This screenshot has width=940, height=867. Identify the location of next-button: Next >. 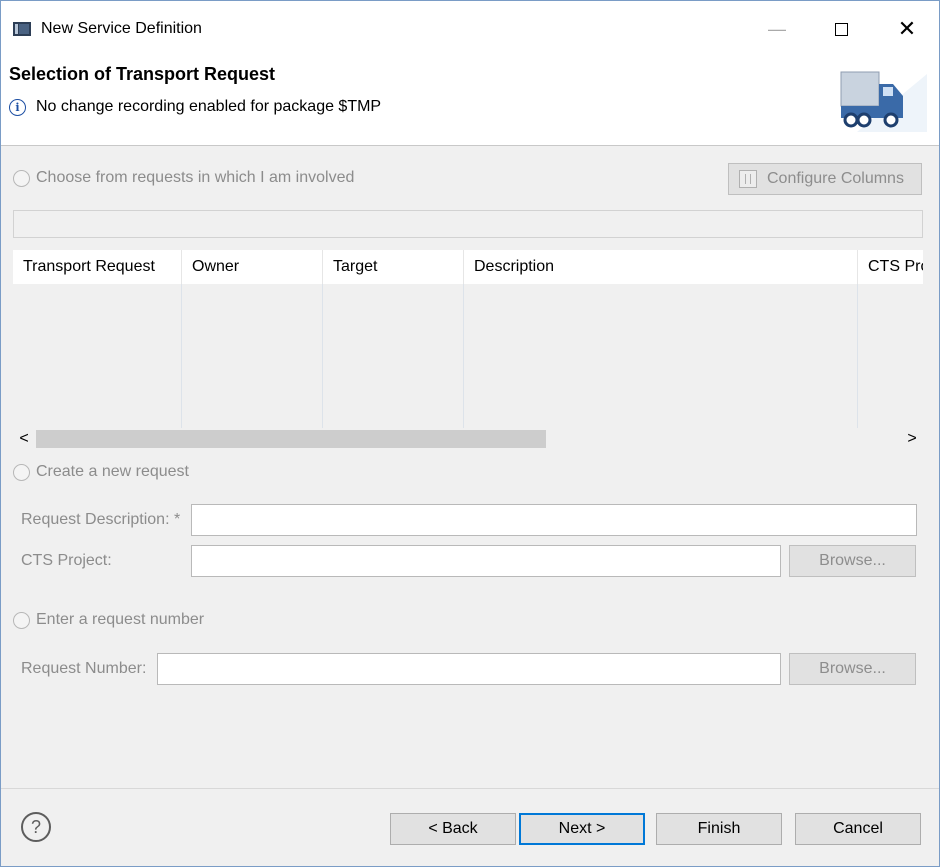
(582, 829).